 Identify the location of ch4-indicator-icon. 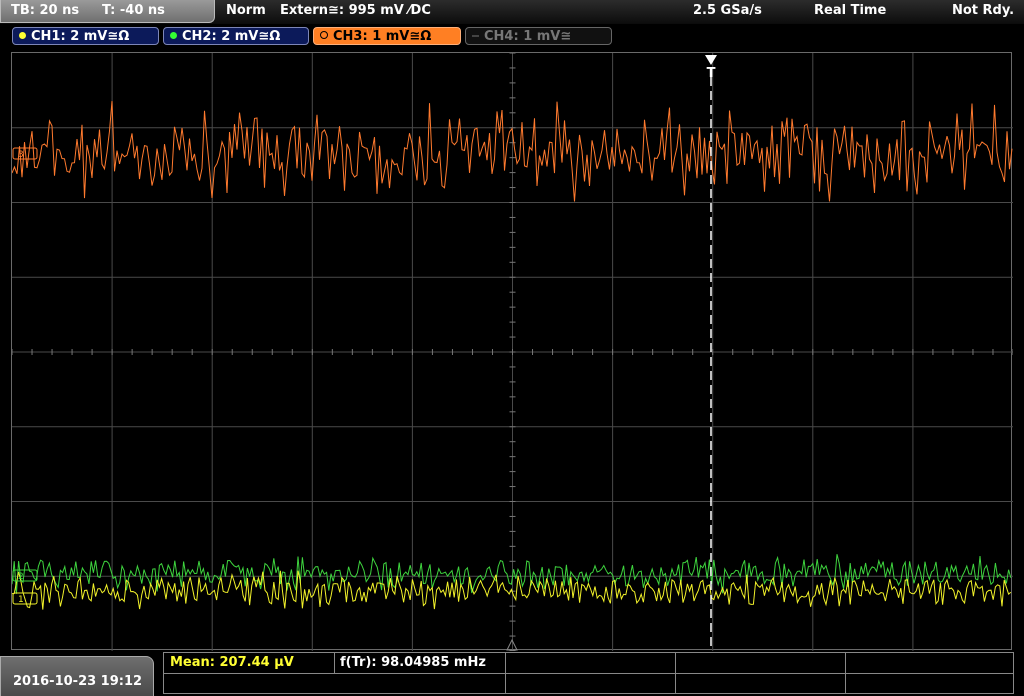
(475, 36).